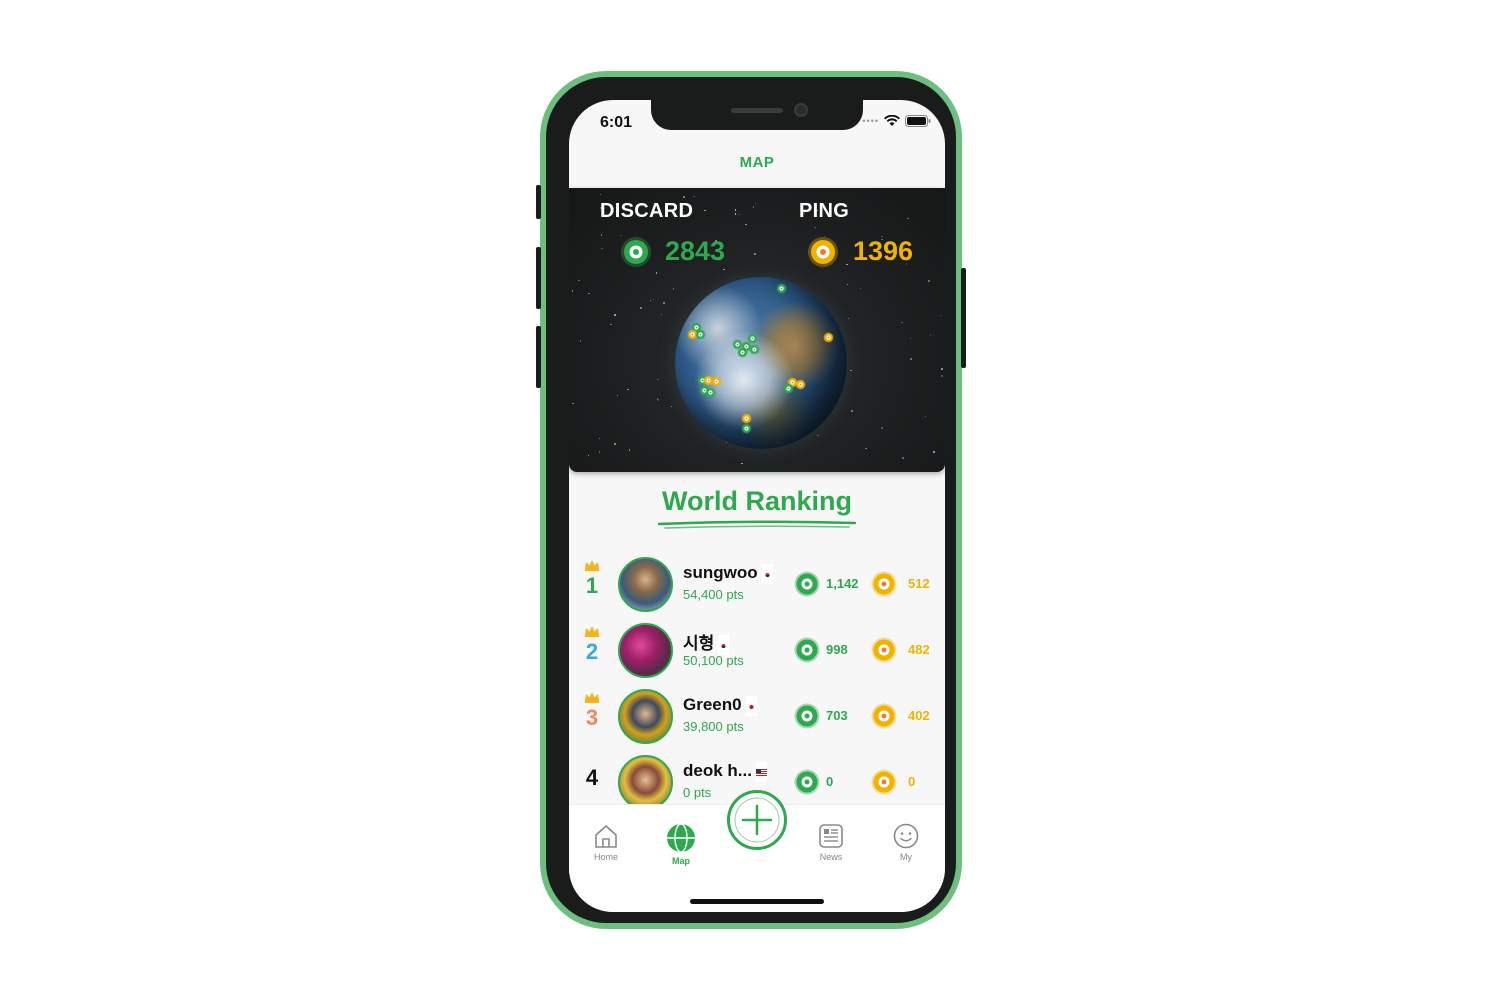  I want to click on tab-label: My, so click(906, 857).